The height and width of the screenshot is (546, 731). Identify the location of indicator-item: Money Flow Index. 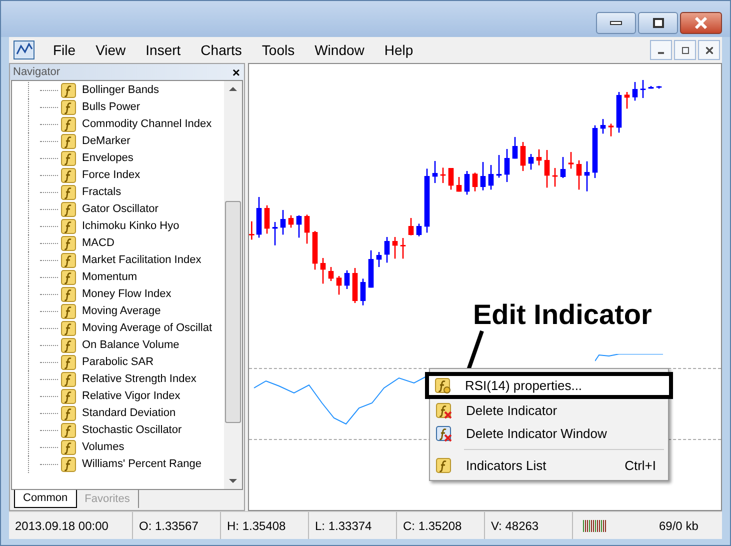
(118, 294).